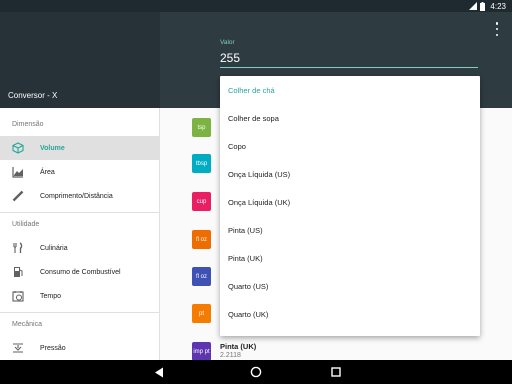  I want to click on nav-item-area: Área, so click(80, 172).